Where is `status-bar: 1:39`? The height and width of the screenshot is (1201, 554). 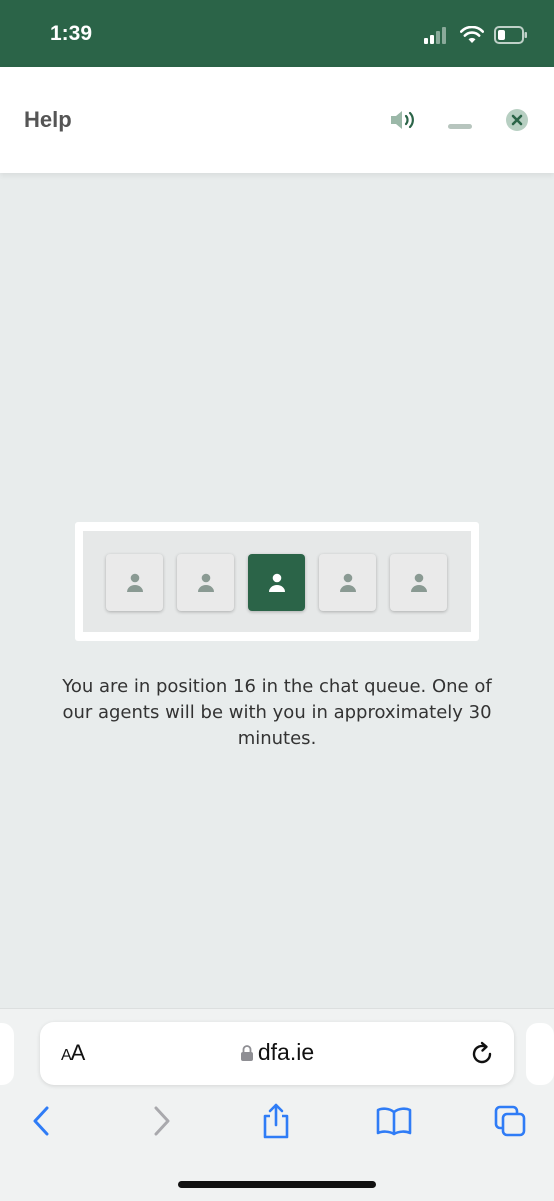 status-bar: 1:39 is located at coordinates (277, 33).